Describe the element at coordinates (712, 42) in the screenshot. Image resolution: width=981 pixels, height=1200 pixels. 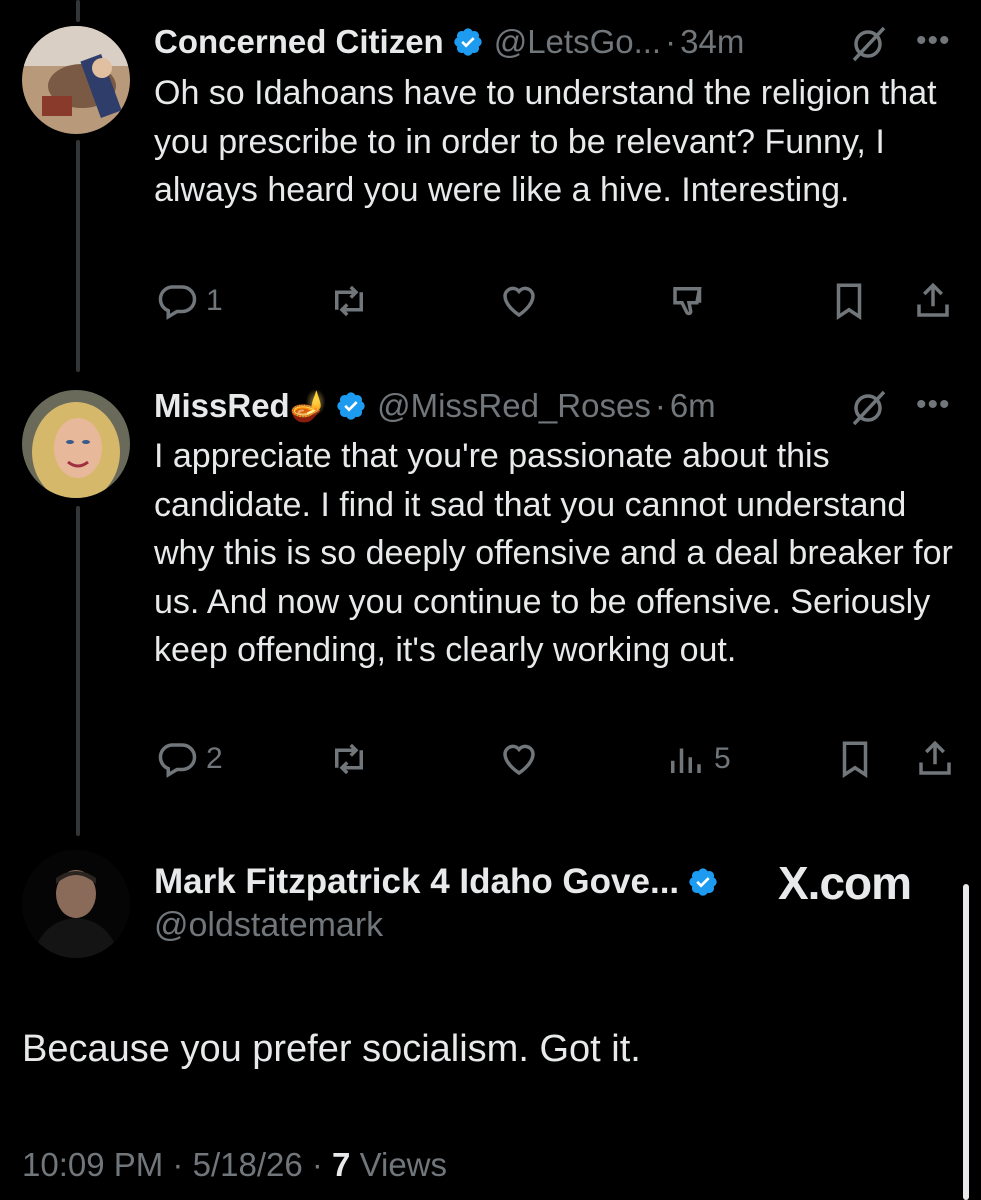
I see `timestamp: 34m` at that location.